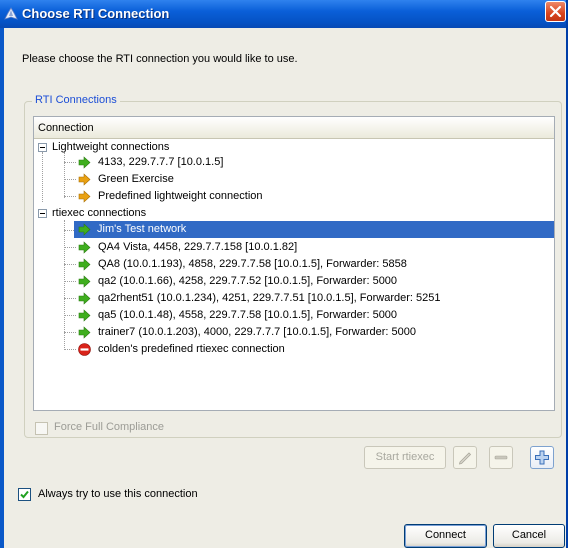  Describe the element at coordinates (294, 213) in the screenshot. I see `tree-group-rtiexec: rtiexec connections` at that location.